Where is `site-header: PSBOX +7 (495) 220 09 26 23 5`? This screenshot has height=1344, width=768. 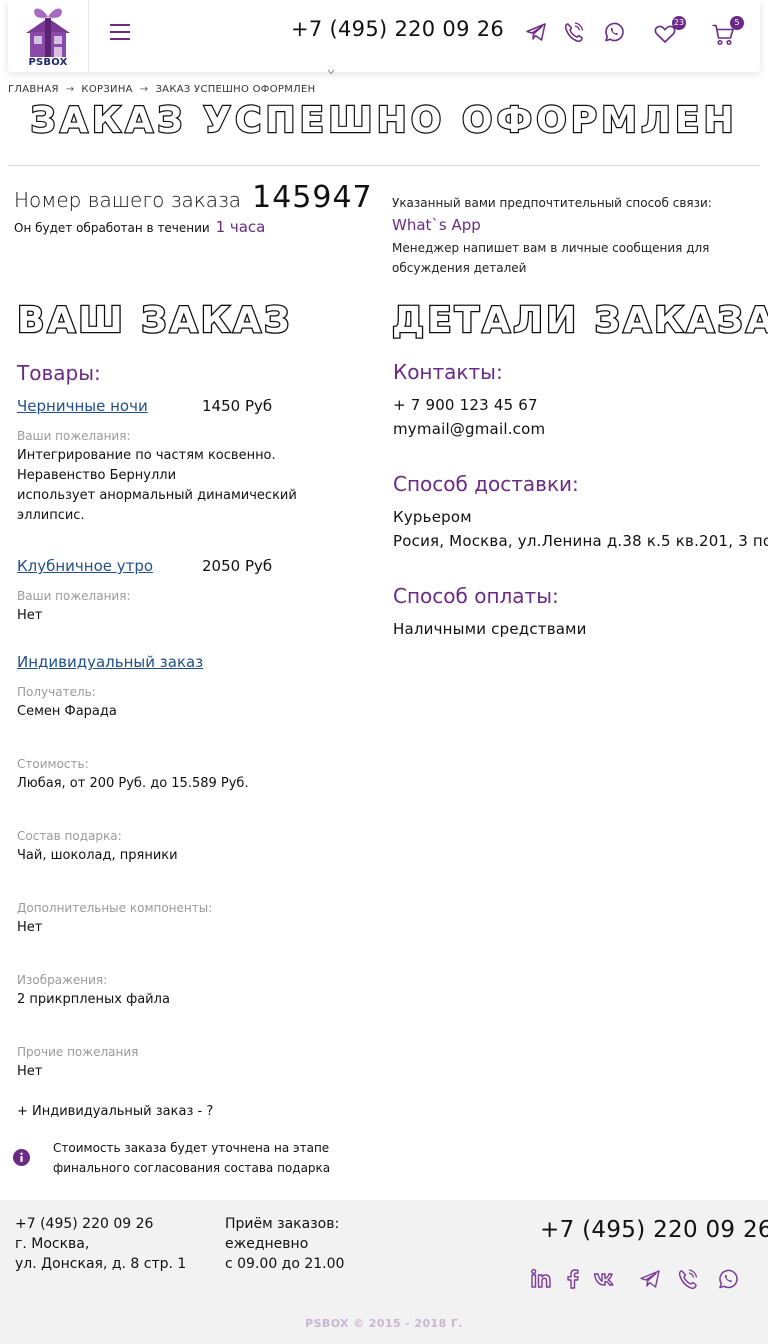 site-header: PSBOX +7 (495) 220 09 26 23 5 is located at coordinates (384, 37).